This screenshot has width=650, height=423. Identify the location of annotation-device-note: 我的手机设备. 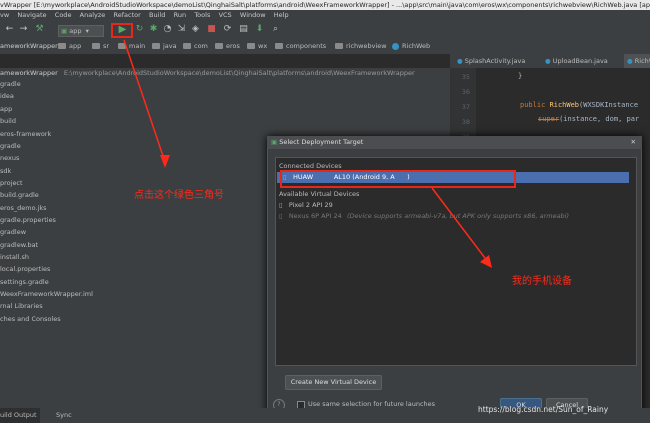
(542, 281).